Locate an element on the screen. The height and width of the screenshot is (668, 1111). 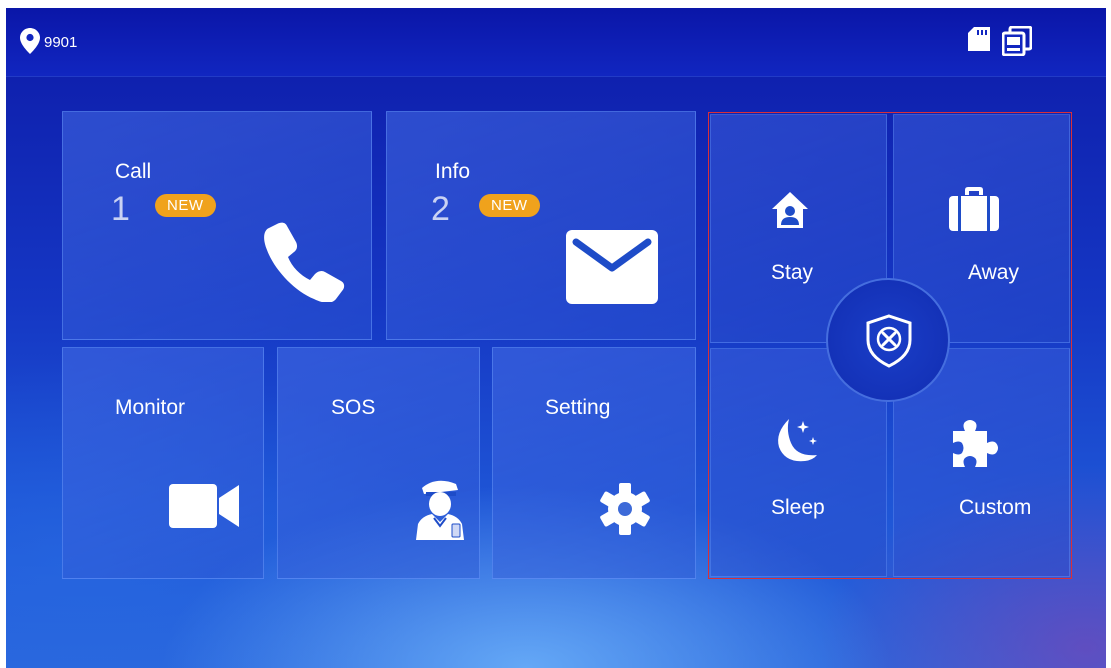
call-label: Call is located at coordinates (133, 171).